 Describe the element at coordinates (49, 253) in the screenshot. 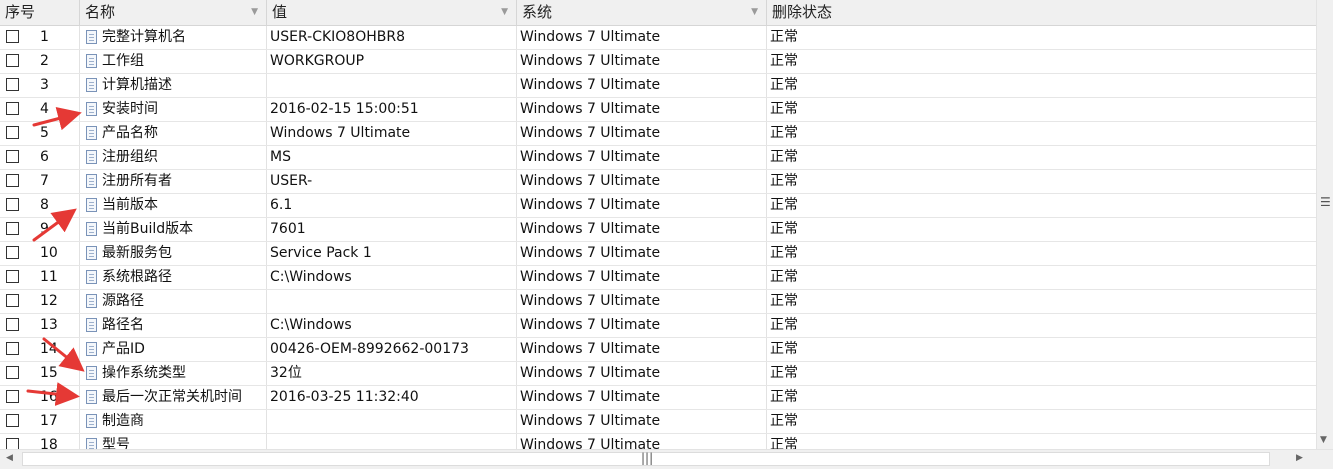

I see `row-index: 10` at that location.